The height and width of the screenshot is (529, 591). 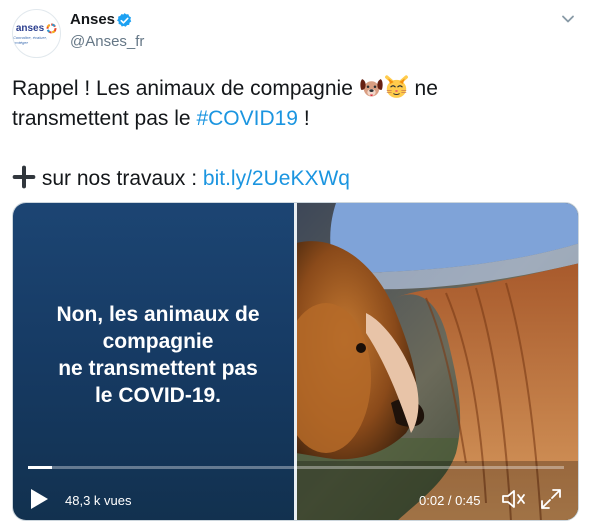 What do you see at coordinates (158, 341) in the screenshot?
I see `overlay-line: compagnie` at bounding box center [158, 341].